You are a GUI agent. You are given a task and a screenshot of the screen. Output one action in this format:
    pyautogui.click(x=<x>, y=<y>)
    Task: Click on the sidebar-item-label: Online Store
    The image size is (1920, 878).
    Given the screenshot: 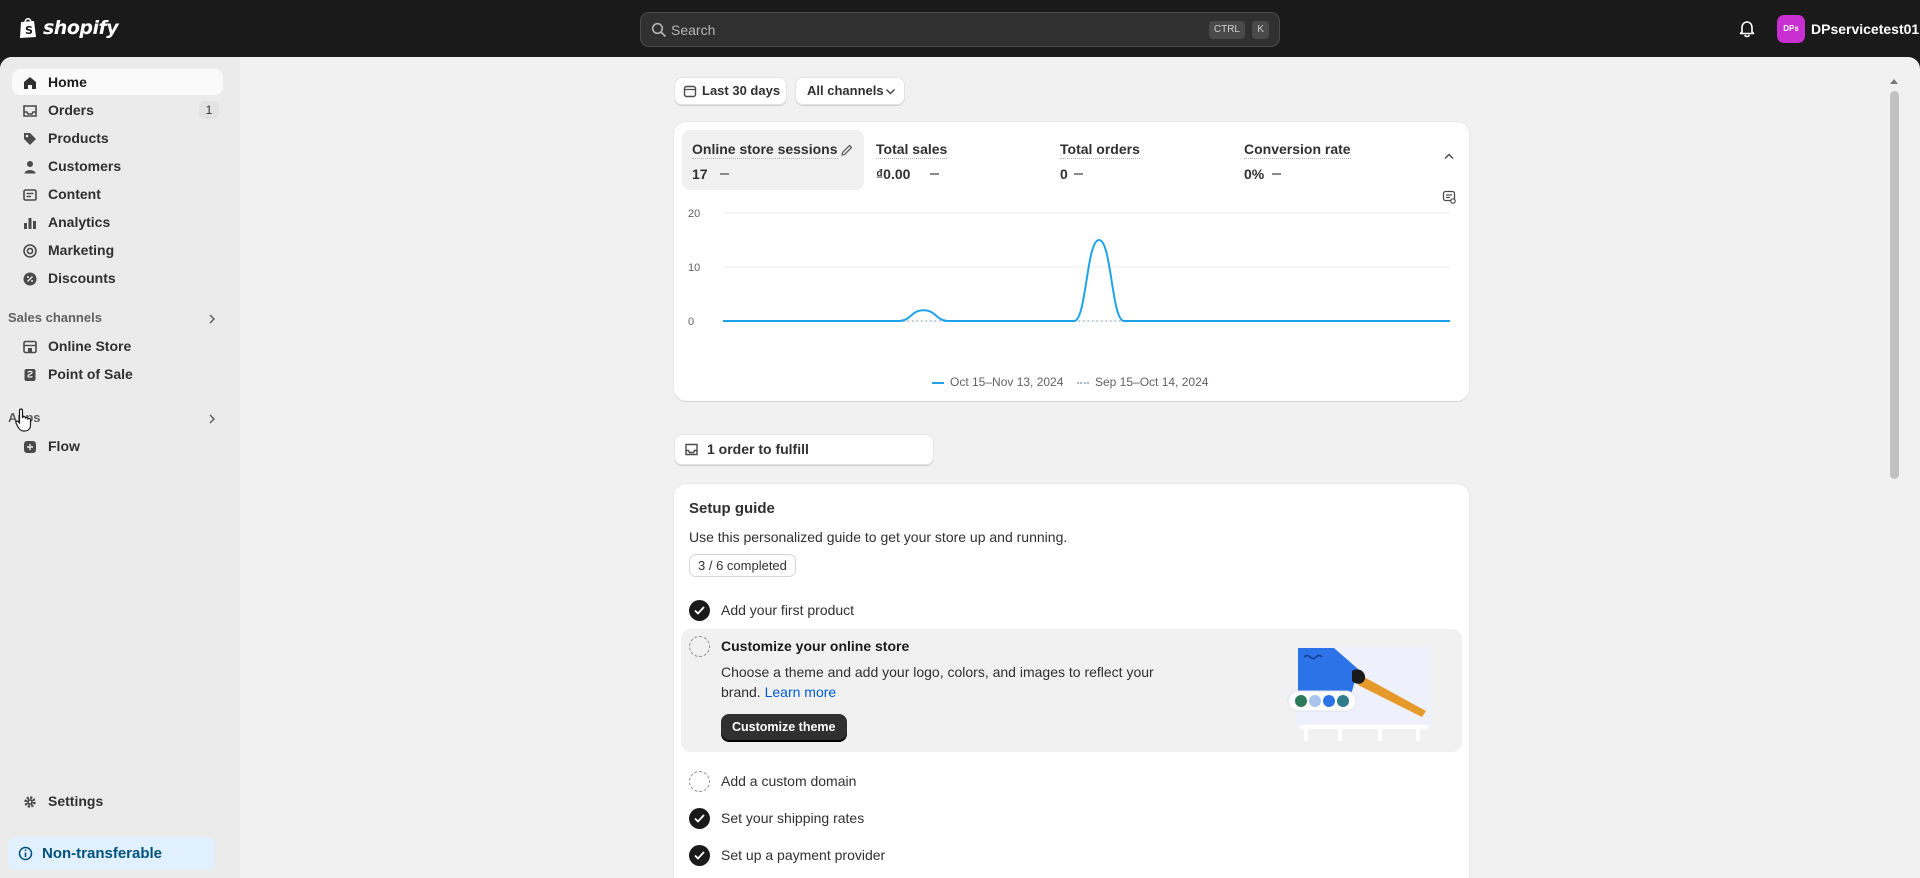 What is the action you would take?
    pyautogui.click(x=90, y=346)
    